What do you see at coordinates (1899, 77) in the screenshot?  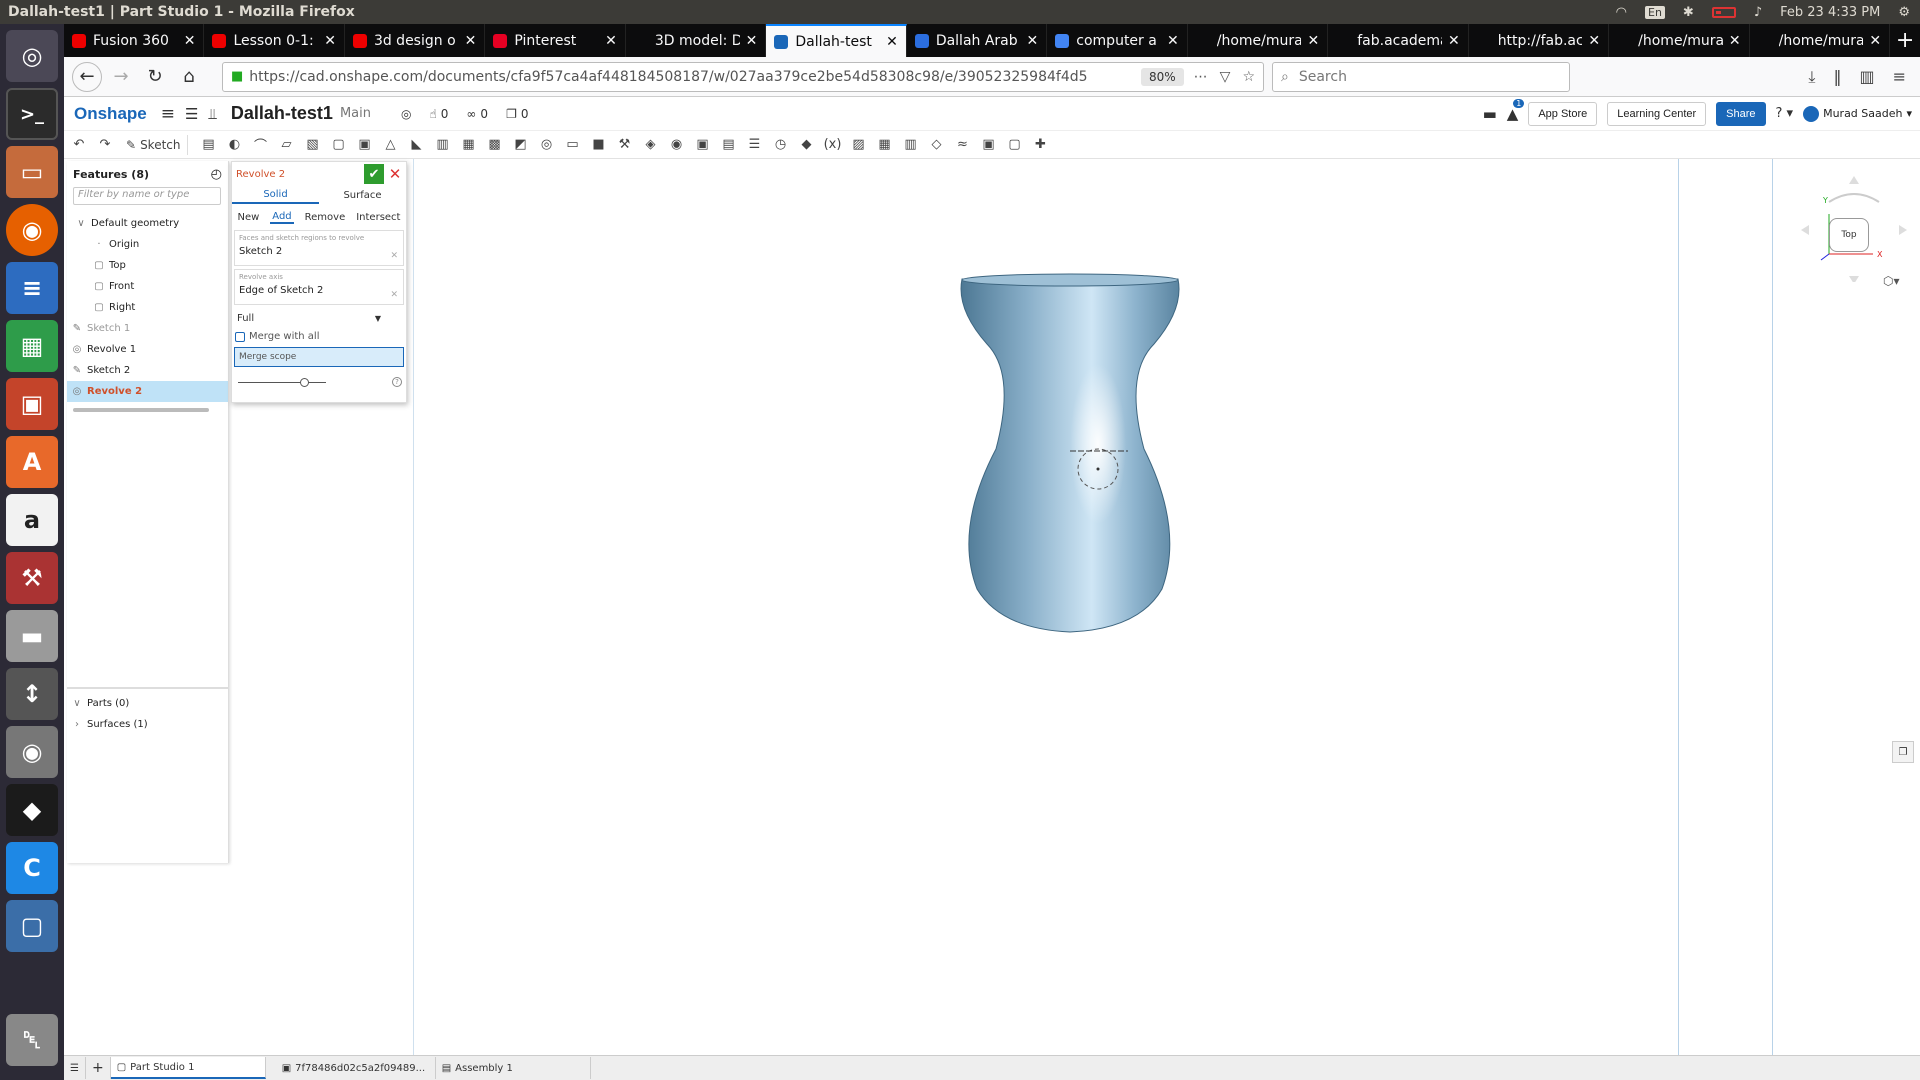 I see `menu-icon: ≡` at bounding box center [1899, 77].